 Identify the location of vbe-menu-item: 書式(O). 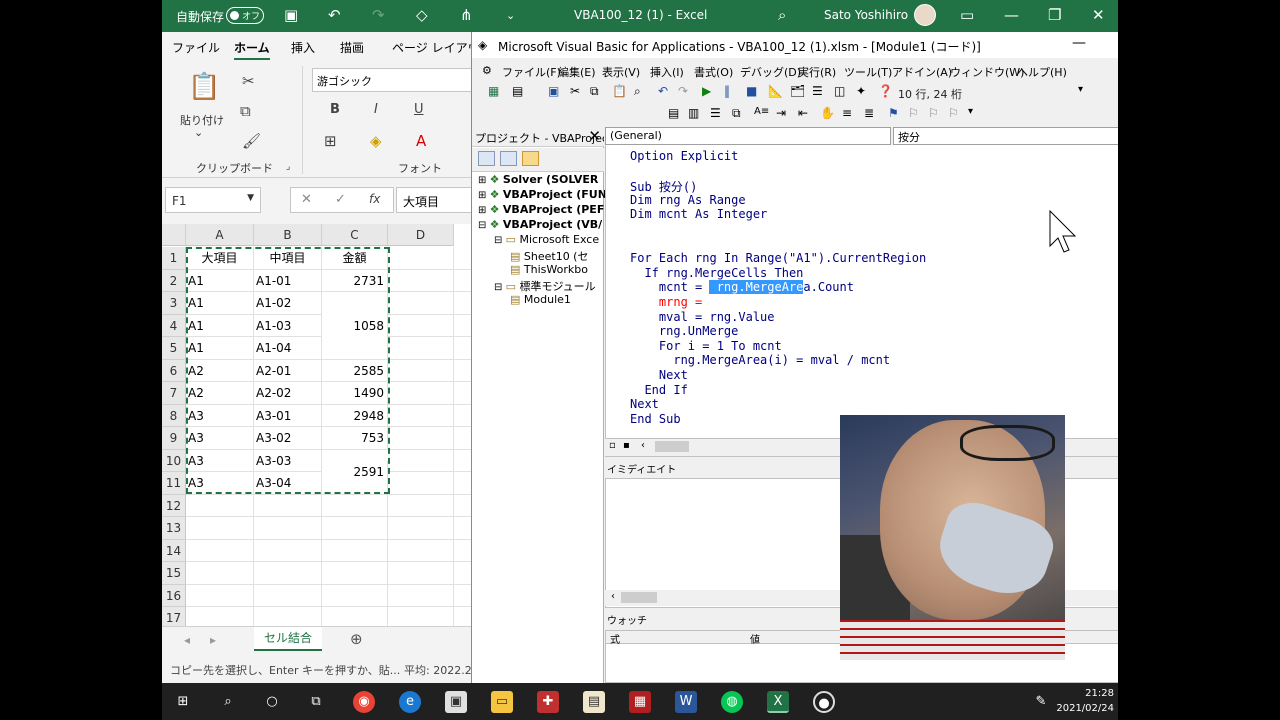
(713, 72).